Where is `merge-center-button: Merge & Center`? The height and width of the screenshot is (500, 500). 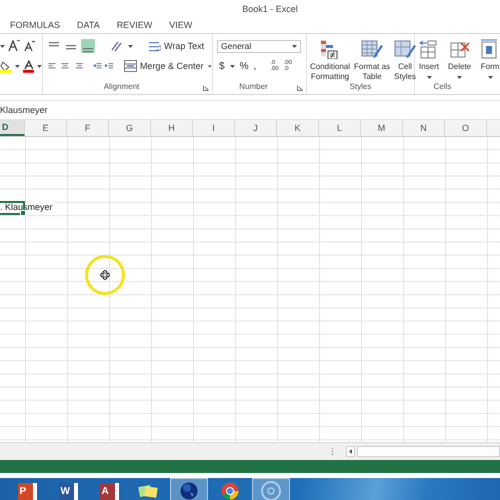 merge-center-button: Merge & Center is located at coordinates (164, 66).